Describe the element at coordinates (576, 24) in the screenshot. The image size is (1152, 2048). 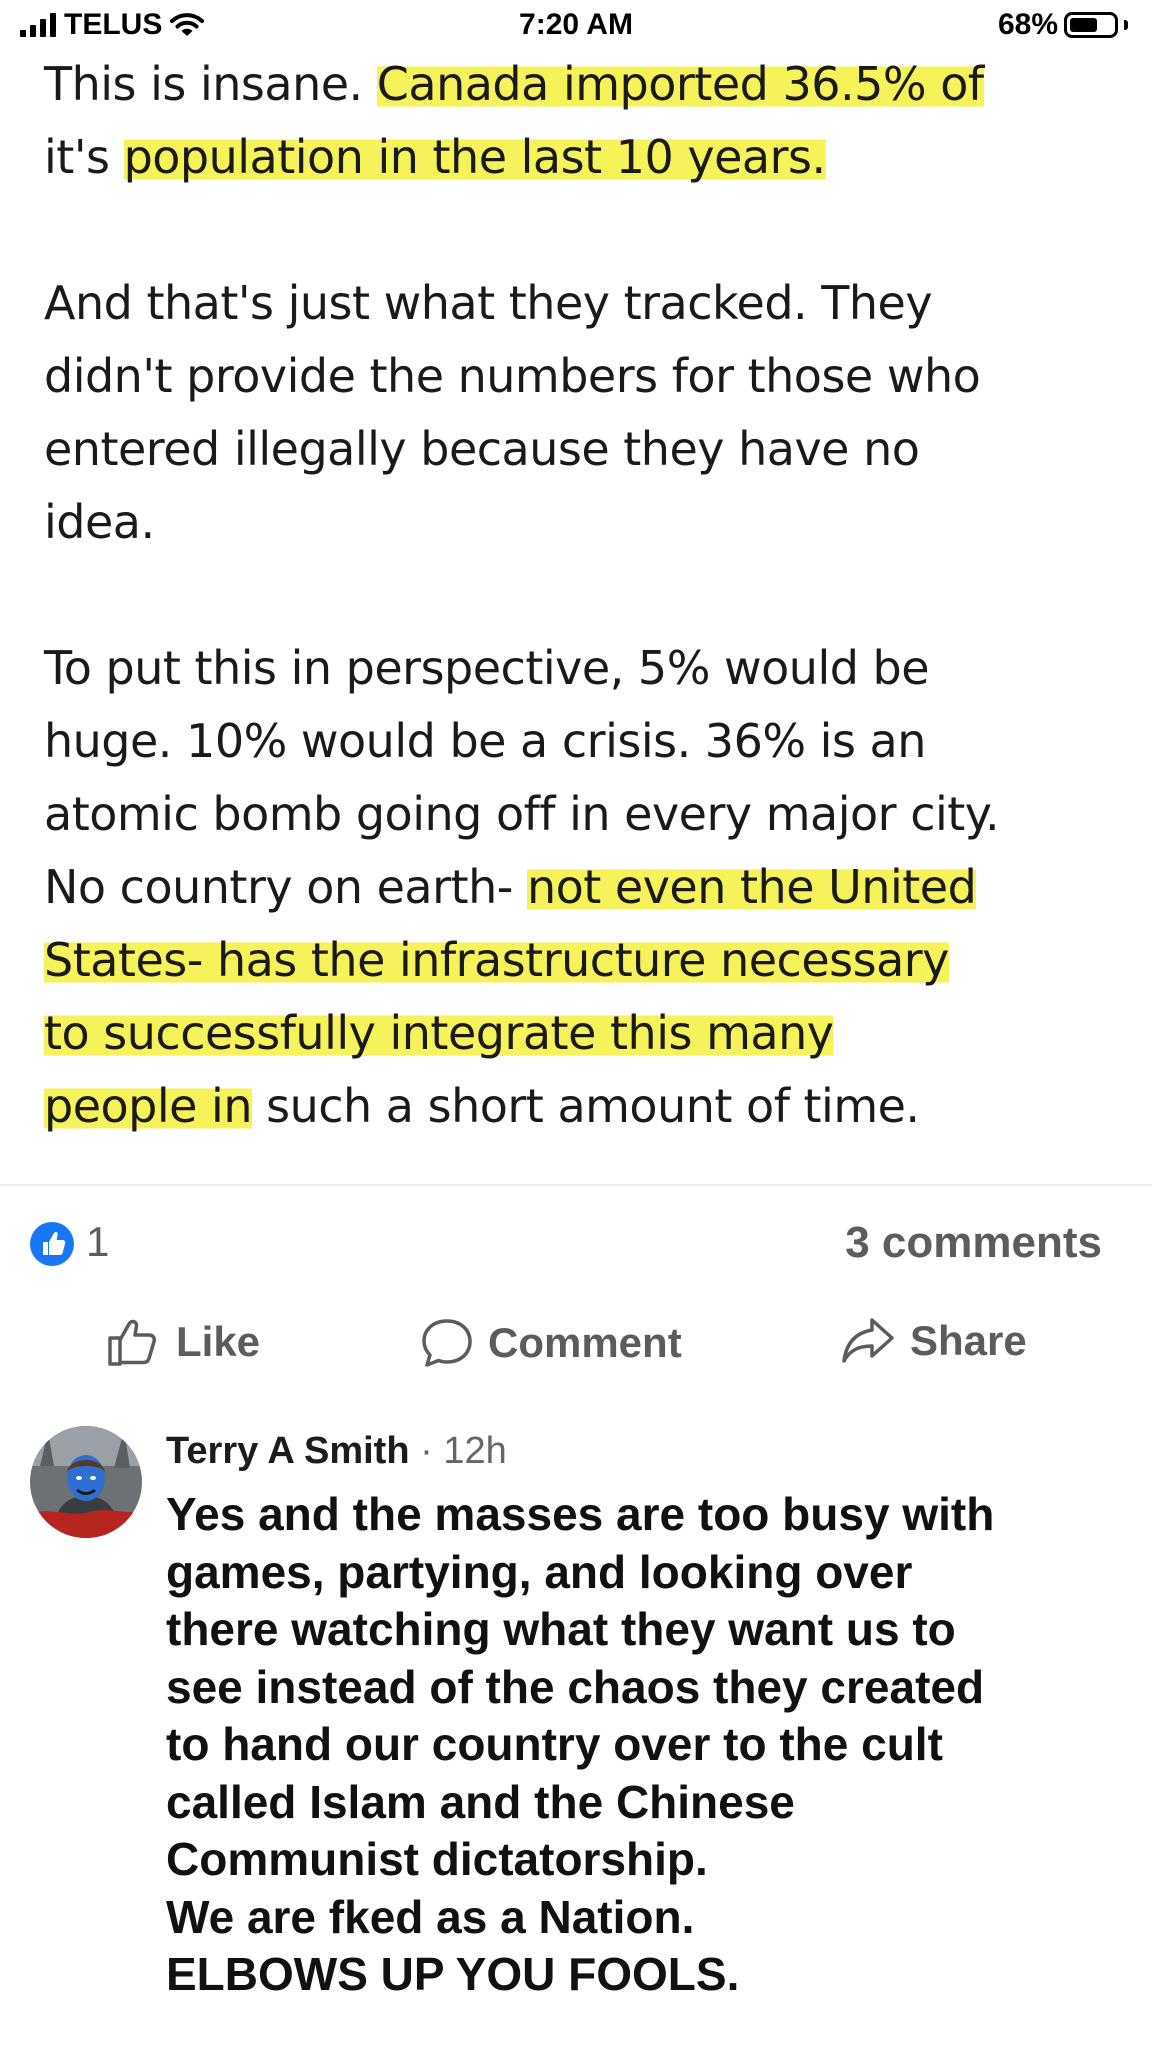
I see `clock: 7:20 AM` at that location.